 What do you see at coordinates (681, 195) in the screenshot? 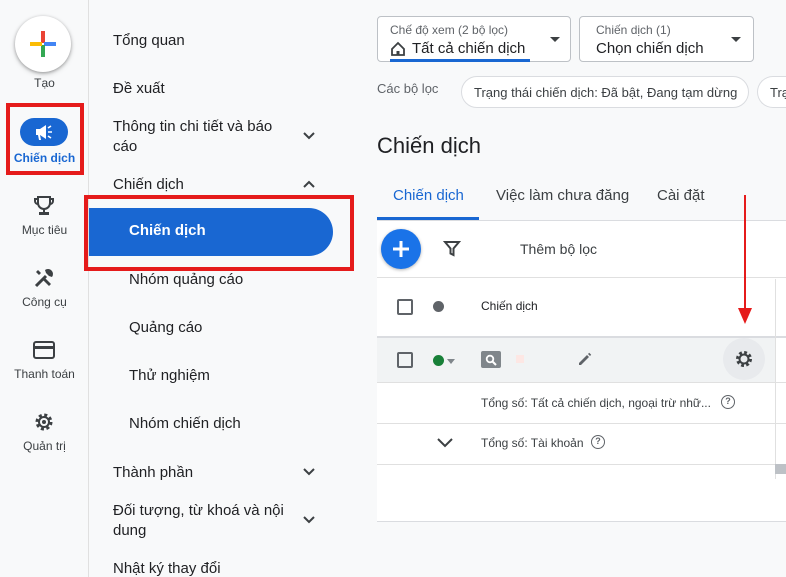
I see `tab-settings: Cài đặt` at bounding box center [681, 195].